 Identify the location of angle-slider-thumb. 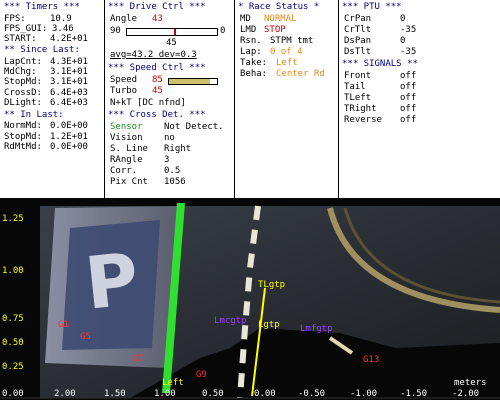
(174, 32).